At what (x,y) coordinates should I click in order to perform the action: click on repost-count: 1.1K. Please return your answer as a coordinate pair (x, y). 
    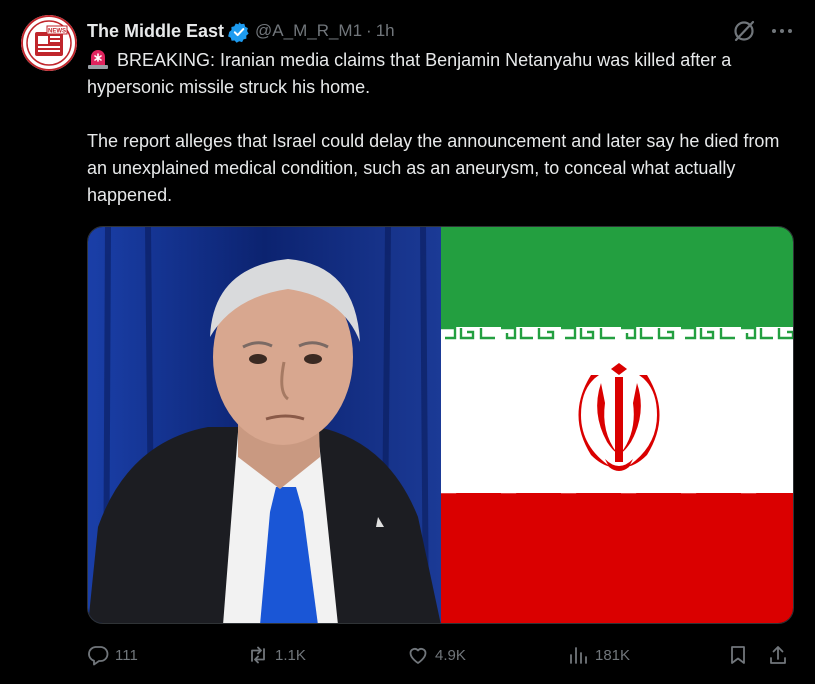
    Looking at the image, I should click on (290, 655).